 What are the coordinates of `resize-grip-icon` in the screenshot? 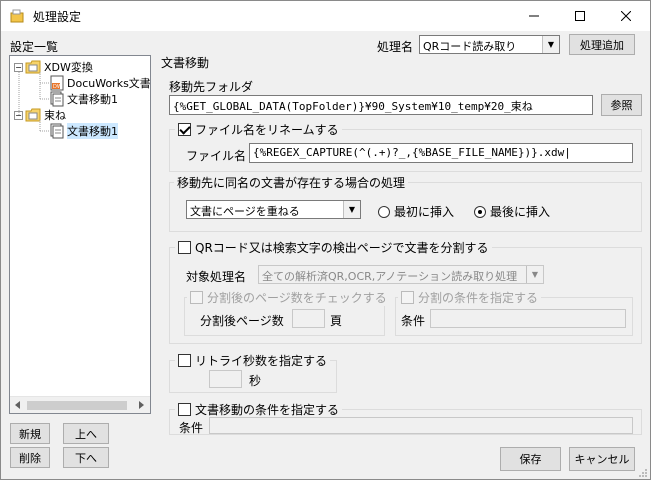 It's located at (643, 473).